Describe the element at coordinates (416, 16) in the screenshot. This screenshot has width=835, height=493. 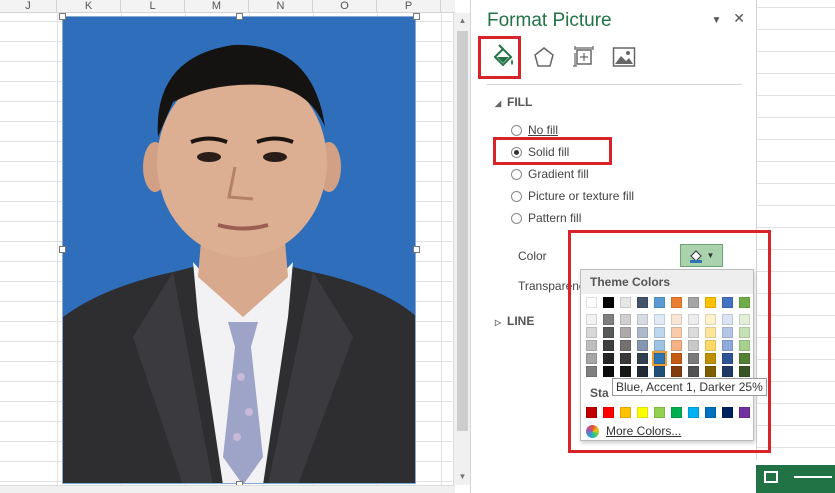
I see `resize-handle-top-right` at that location.